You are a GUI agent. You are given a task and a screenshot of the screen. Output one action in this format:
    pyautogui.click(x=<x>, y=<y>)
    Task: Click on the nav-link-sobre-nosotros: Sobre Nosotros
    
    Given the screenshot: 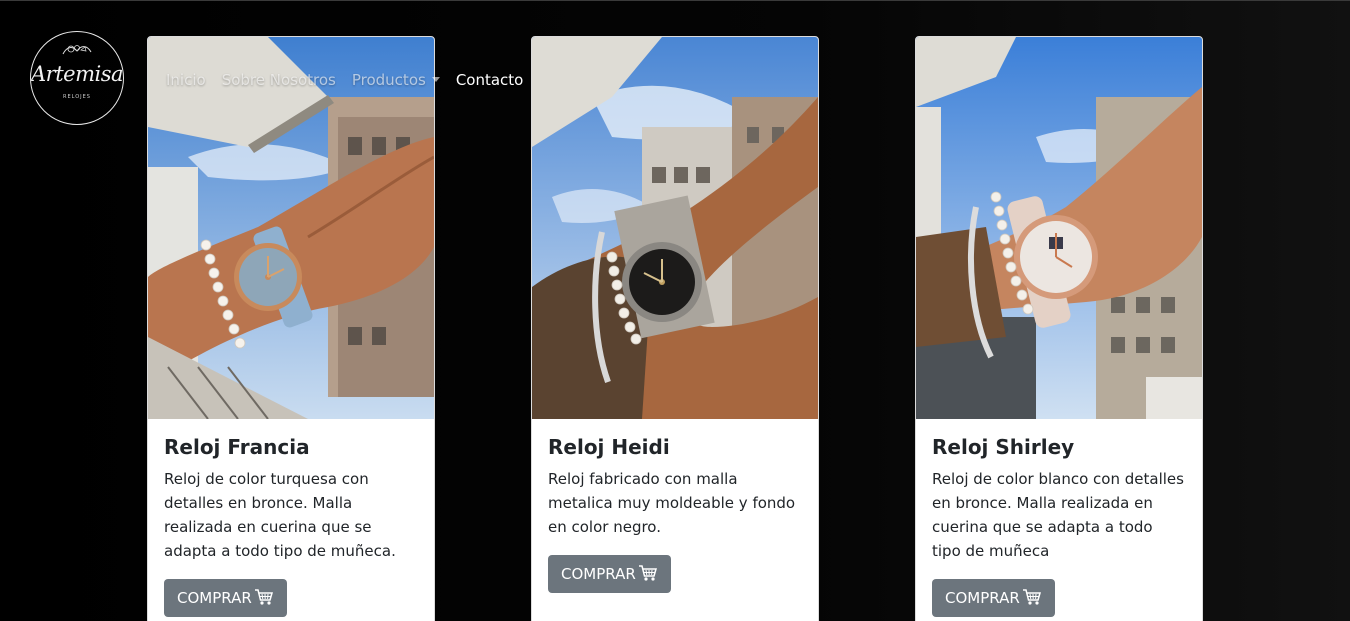 What is the action you would take?
    pyautogui.click(x=279, y=80)
    